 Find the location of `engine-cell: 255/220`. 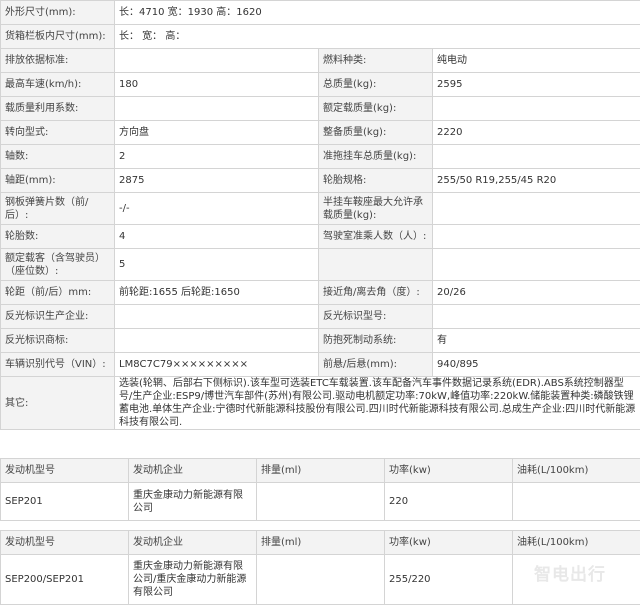

engine-cell: 255/220 is located at coordinates (448, 579).